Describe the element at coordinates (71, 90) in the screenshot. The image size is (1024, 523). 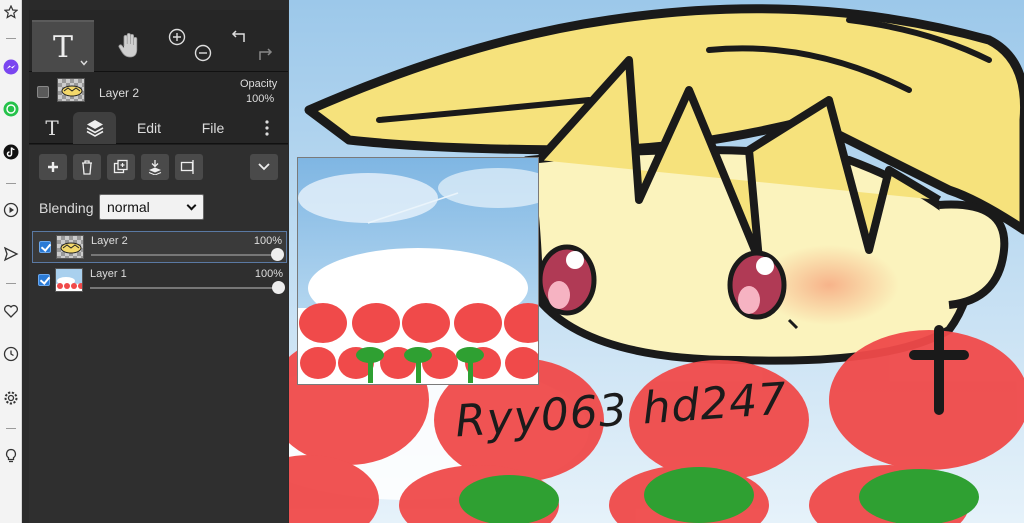
I see `active-layer-thumbnail` at that location.